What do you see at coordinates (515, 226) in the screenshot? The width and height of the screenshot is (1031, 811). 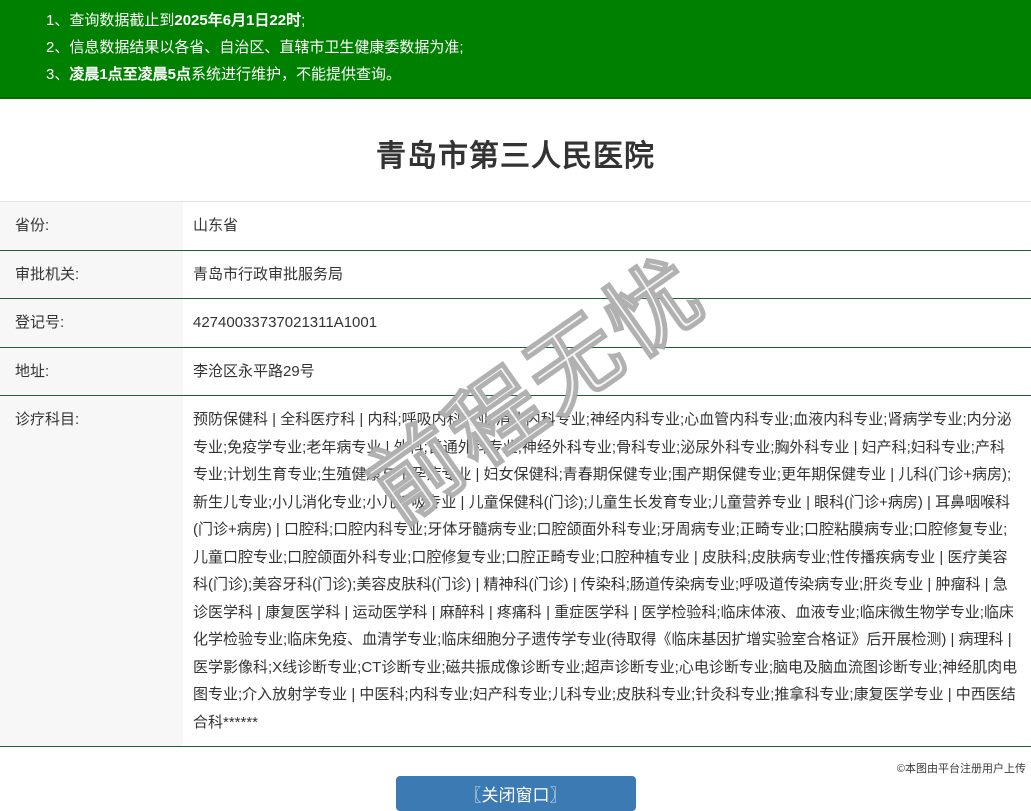 I see `table-row-province: 省份: 山东省` at bounding box center [515, 226].